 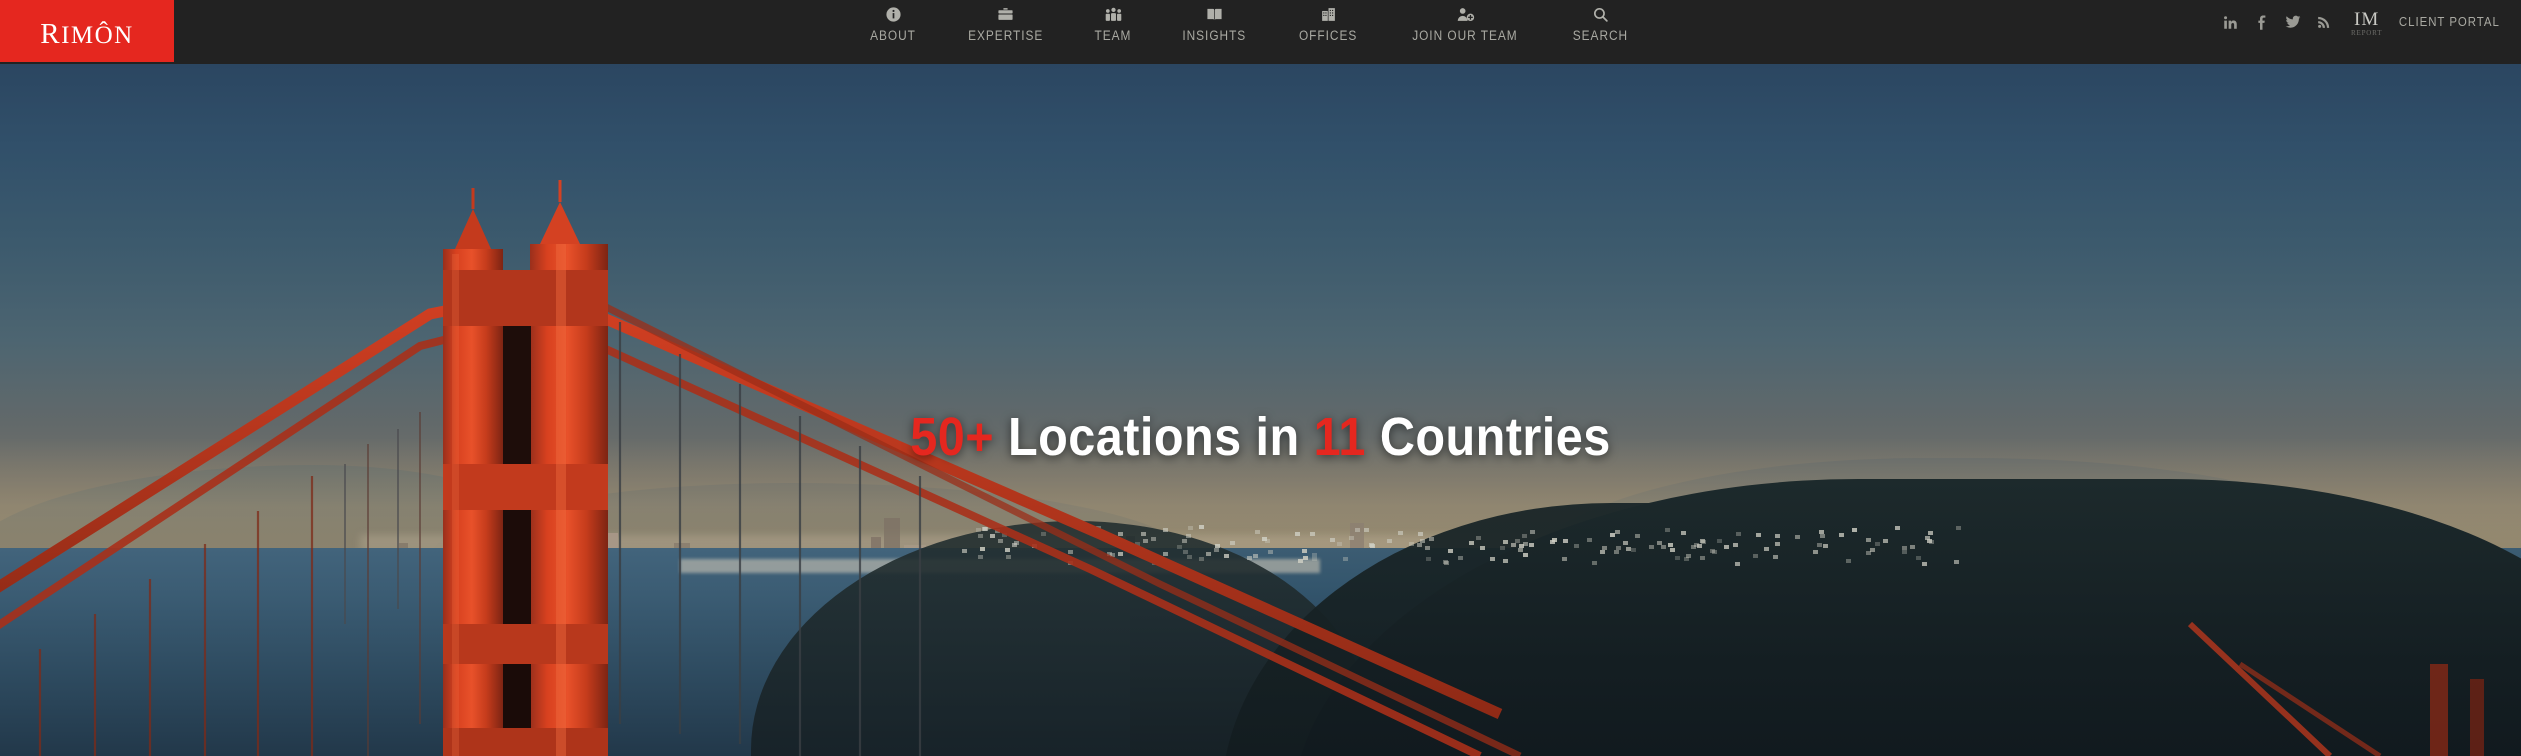 I want to click on headline-text-1: Locations in, so click(x=1154, y=437).